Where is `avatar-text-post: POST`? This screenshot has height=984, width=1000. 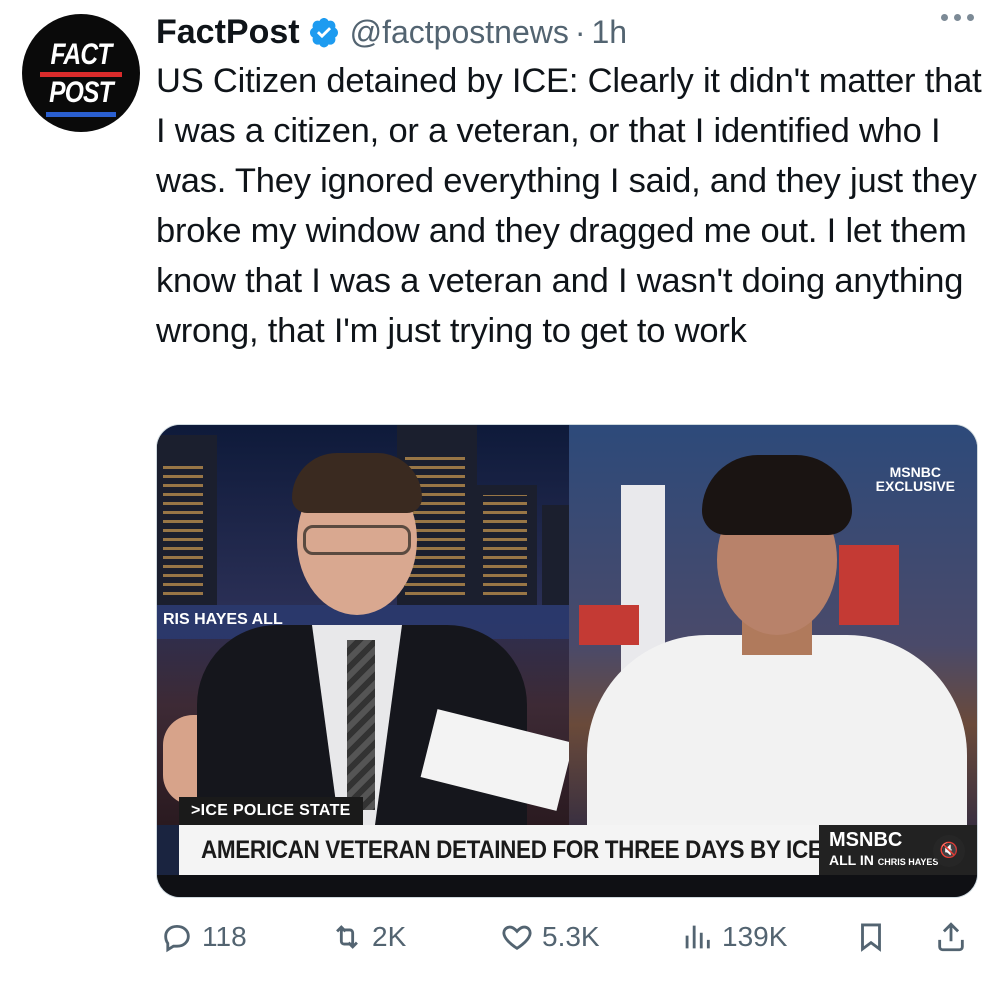
avatar-text-post: POST is located at coordinates (81, 92).